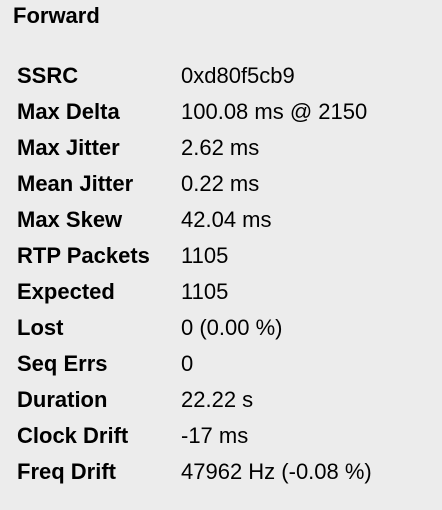 The height and width of the screenshot is (510, 442). I want to click on stat-value: 100.08 ms @ 2150, so click(274, 111).